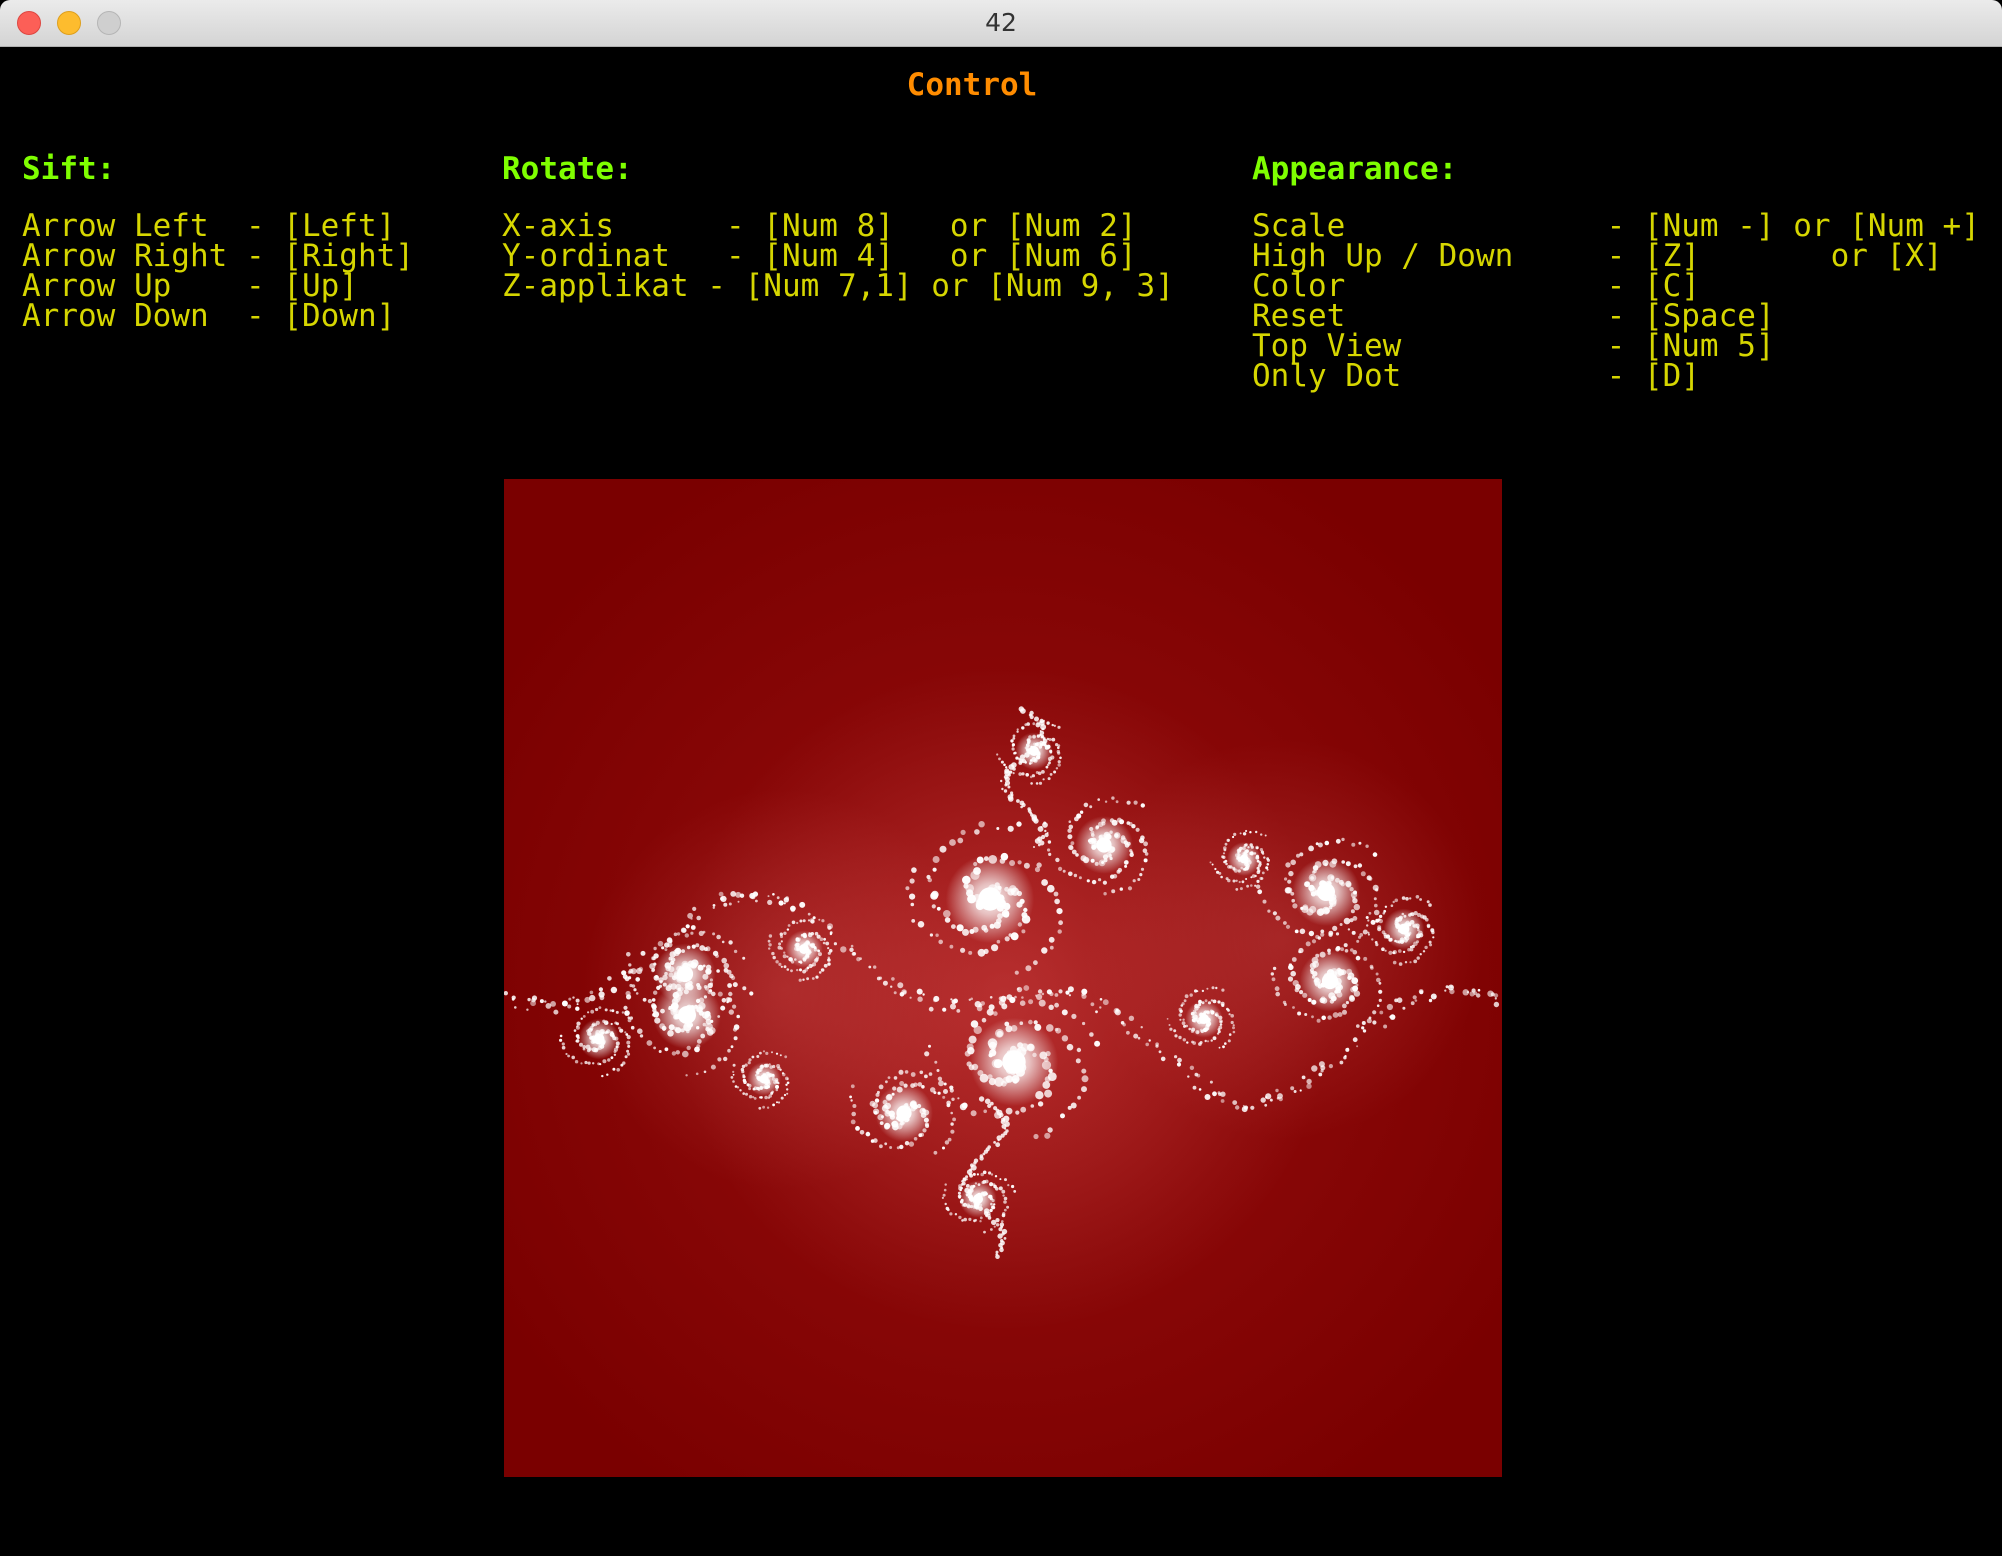 The width and height of the screenshot is (2002, 1556). I want to click on appearance-line-color: Color - [C], so click(1476, 286).